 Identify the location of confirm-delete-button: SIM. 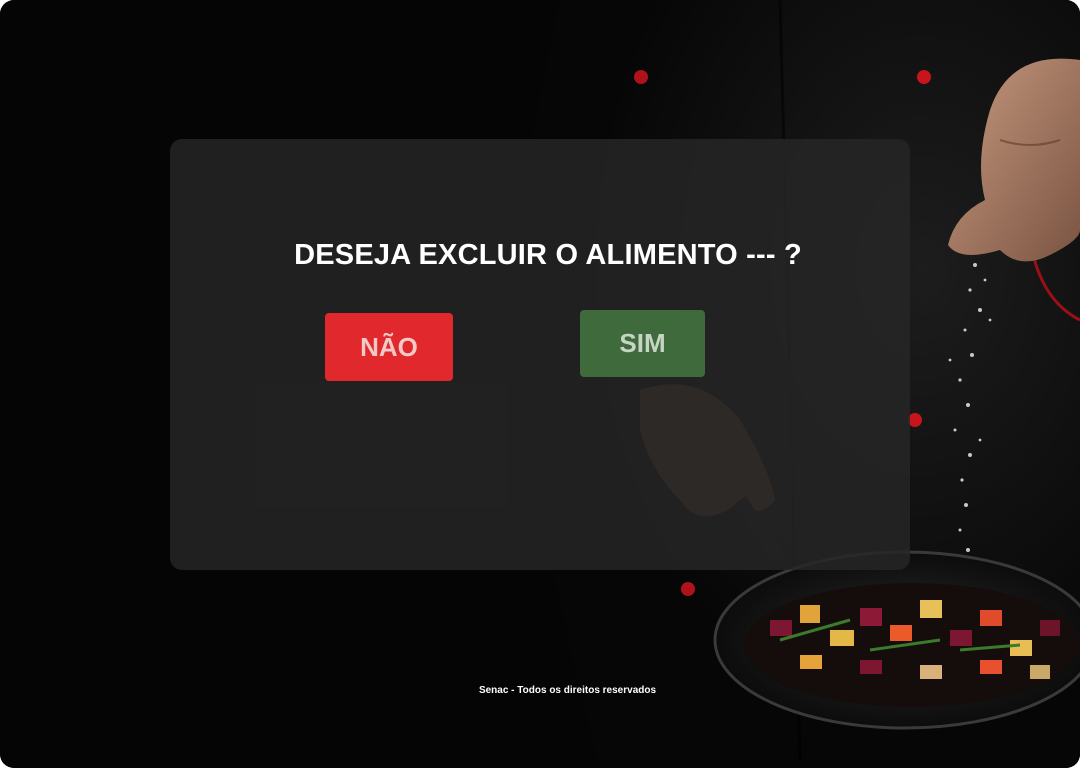
(642, 343).